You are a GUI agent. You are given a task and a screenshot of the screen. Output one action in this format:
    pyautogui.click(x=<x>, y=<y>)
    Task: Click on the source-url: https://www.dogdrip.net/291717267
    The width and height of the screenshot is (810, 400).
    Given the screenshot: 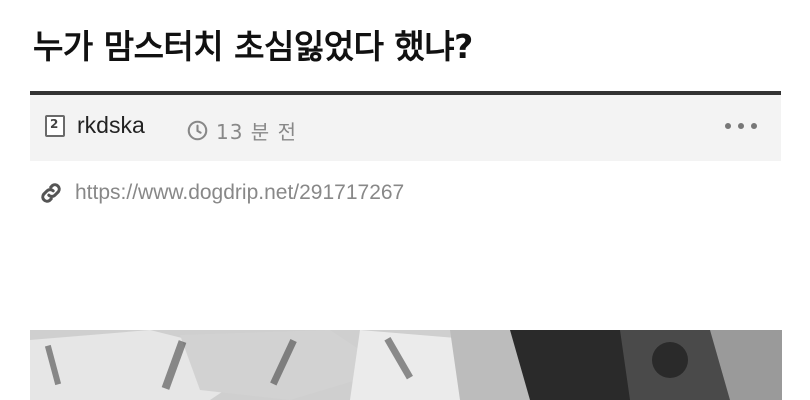 What is the action you would take?
    pyautogui.click(x=239, y=193)
    